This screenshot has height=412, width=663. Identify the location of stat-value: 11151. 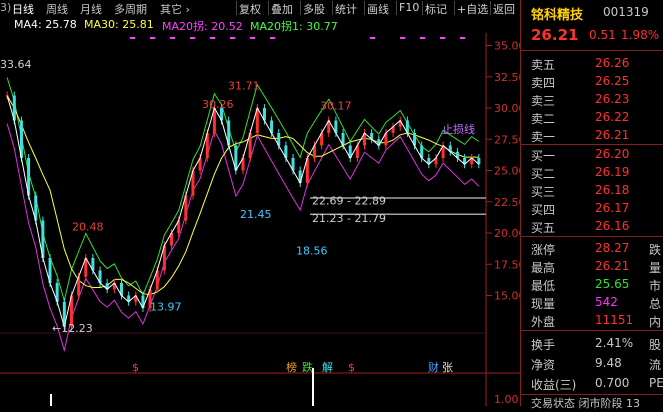
(614, 320).